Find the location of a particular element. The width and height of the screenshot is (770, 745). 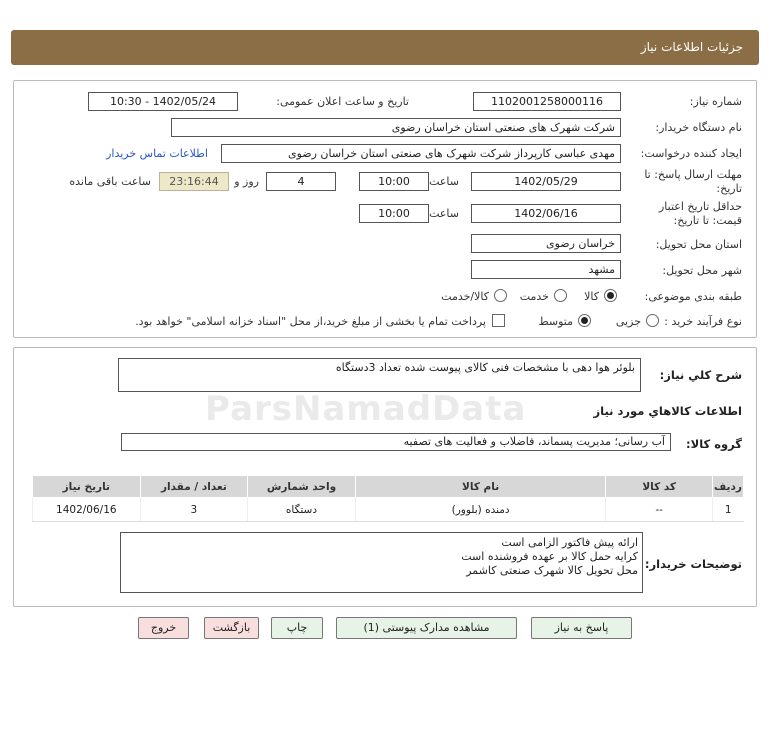

view-attachments-button: مشاهده مدارک پیوستی (1) is located at coordinates (426, 628).